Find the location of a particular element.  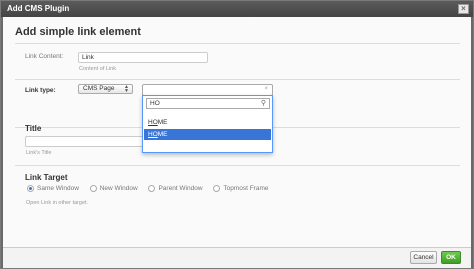

radio-label: New Window is located at coordinates (118, 188).